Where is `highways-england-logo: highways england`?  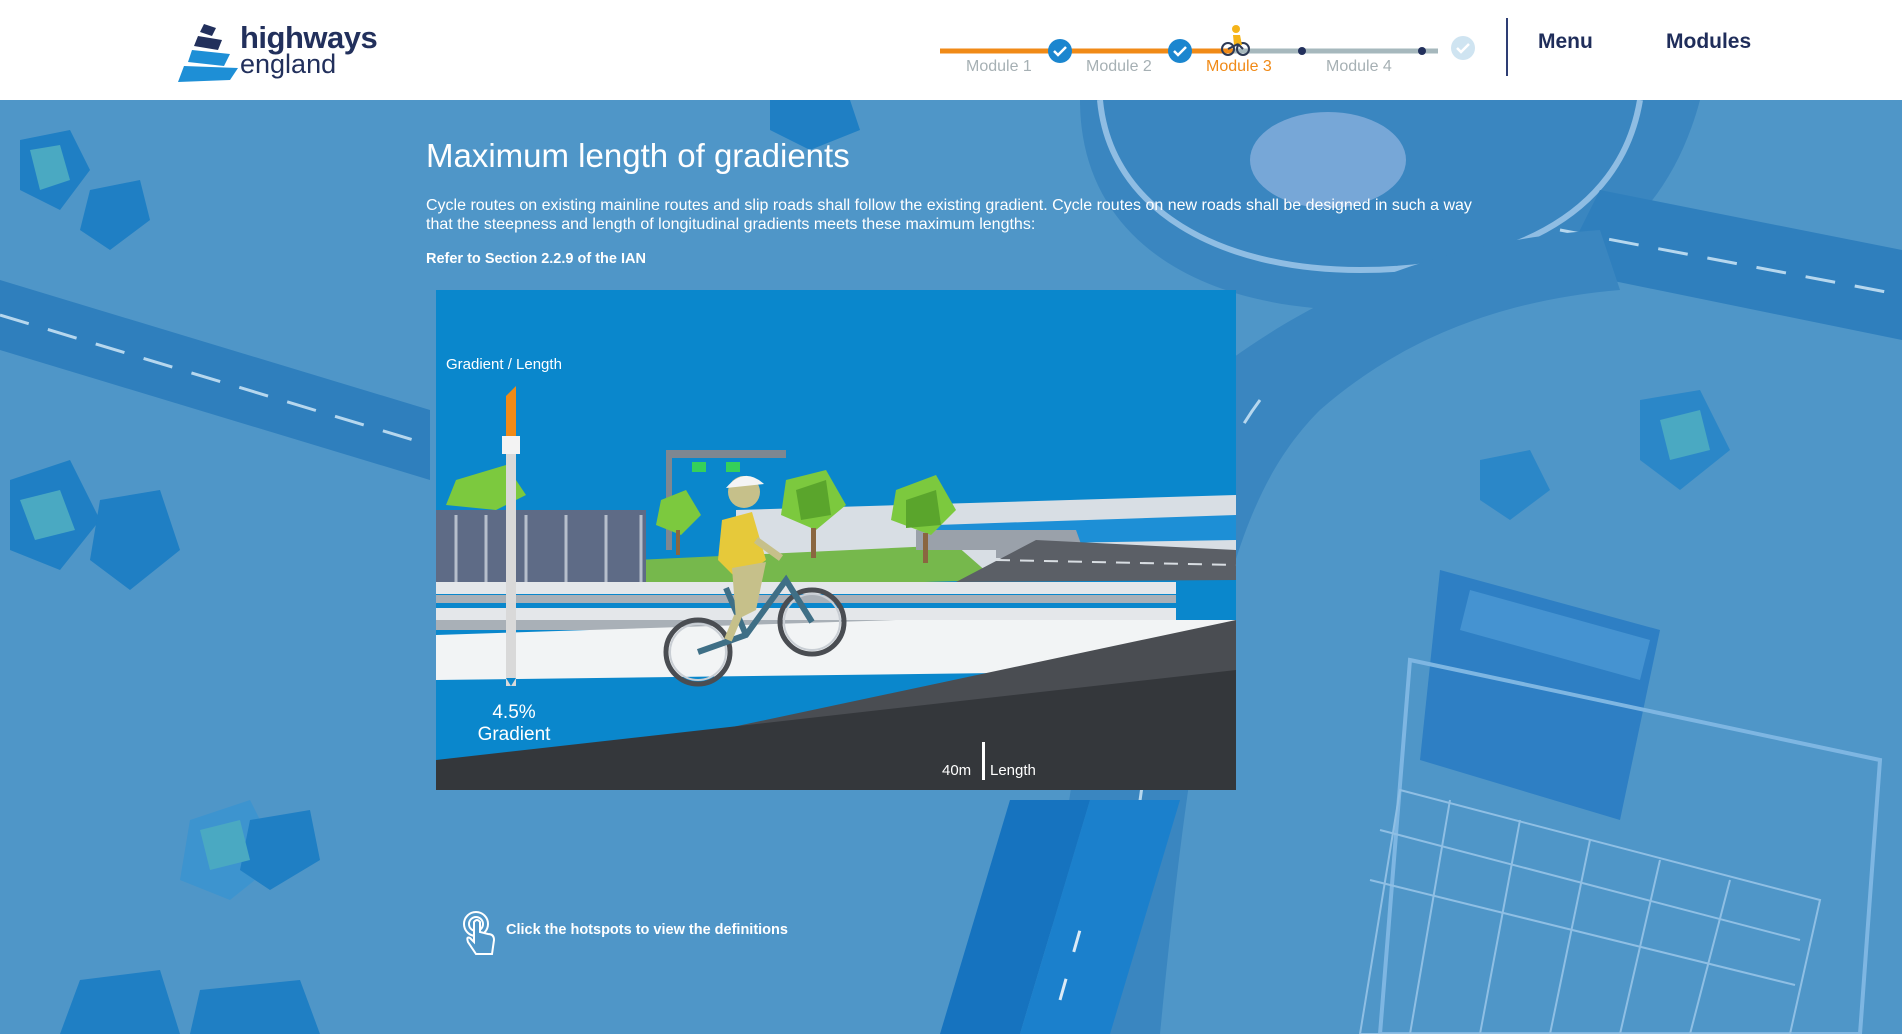
highways-england-logo: highways england is located at coordinates (288, 53).